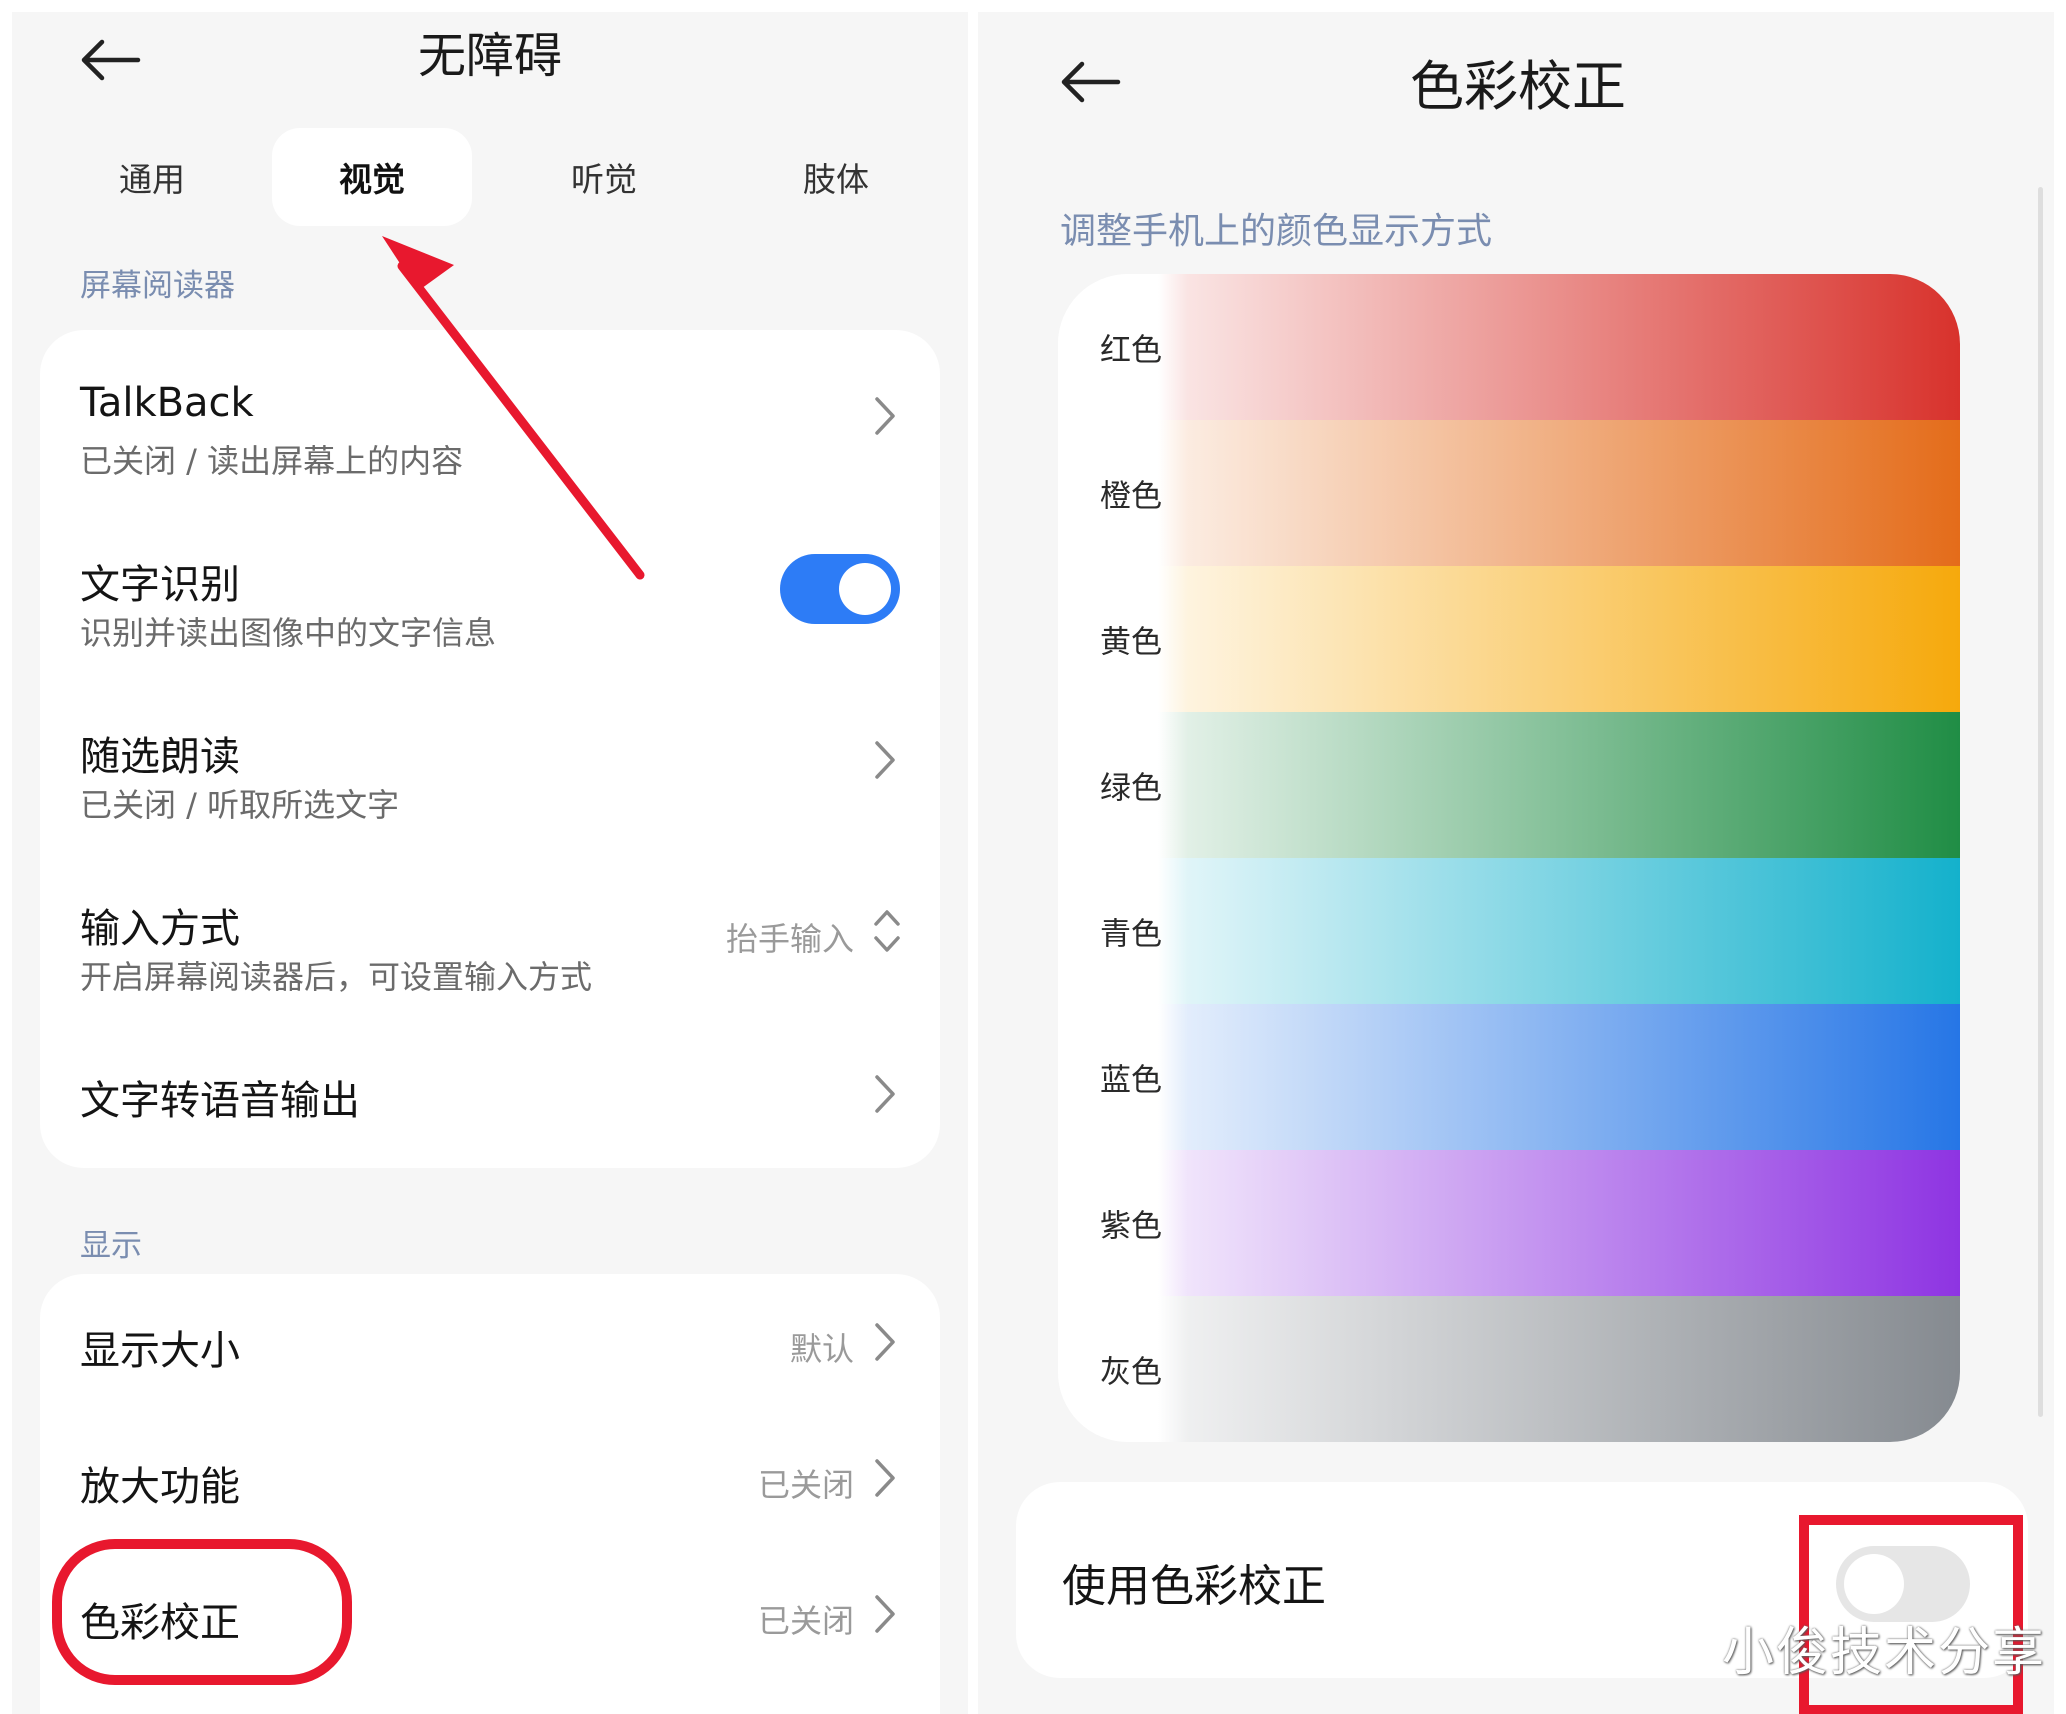 This screenshot has height=1714, width=2066. What do you see at coordinates (1131, 1080) in the screenshot?
I see `color-label-blue: 蓝色` at bounding box center [1131, 1080].